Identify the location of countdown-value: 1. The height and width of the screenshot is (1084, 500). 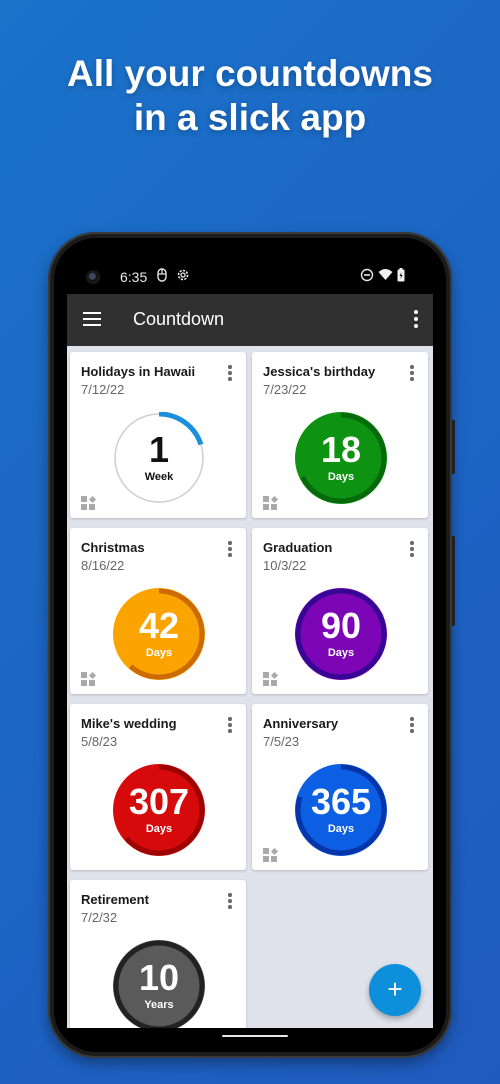
(159, 449).